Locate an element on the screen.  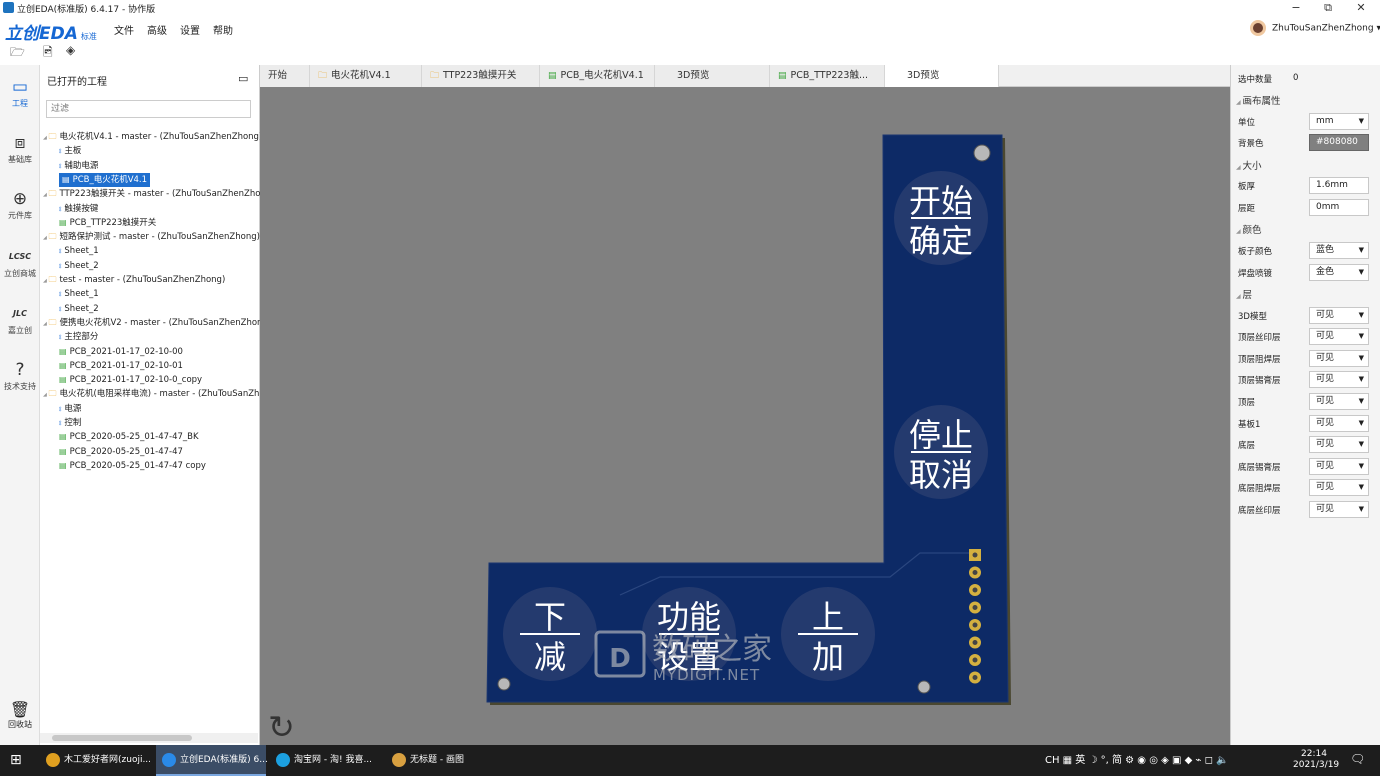
user-menu: ZhuTouSanZhenZhong ▾ is located at coordinates (1315, 29).